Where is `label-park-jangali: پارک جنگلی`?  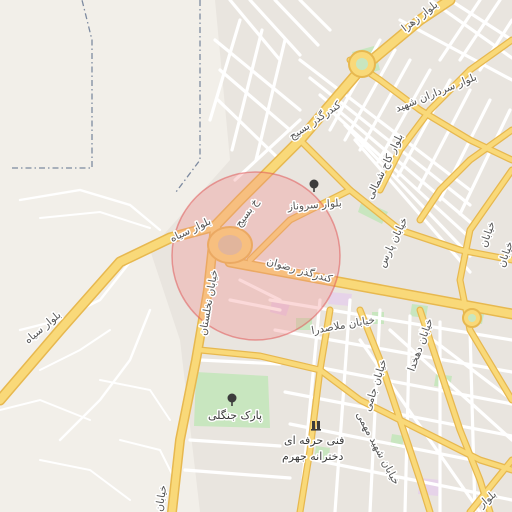 label-park-jangali: پارک جنگلی is located at coordinates (235, 415).